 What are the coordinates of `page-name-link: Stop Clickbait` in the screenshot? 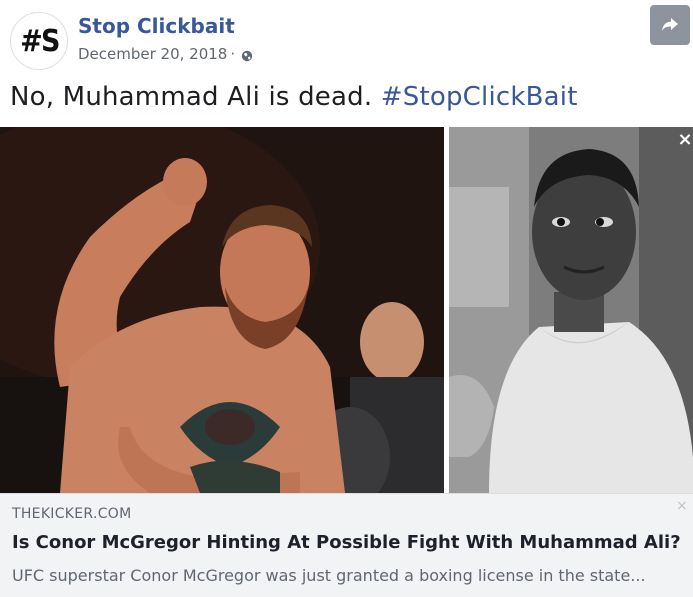 It's located at (156, 26).